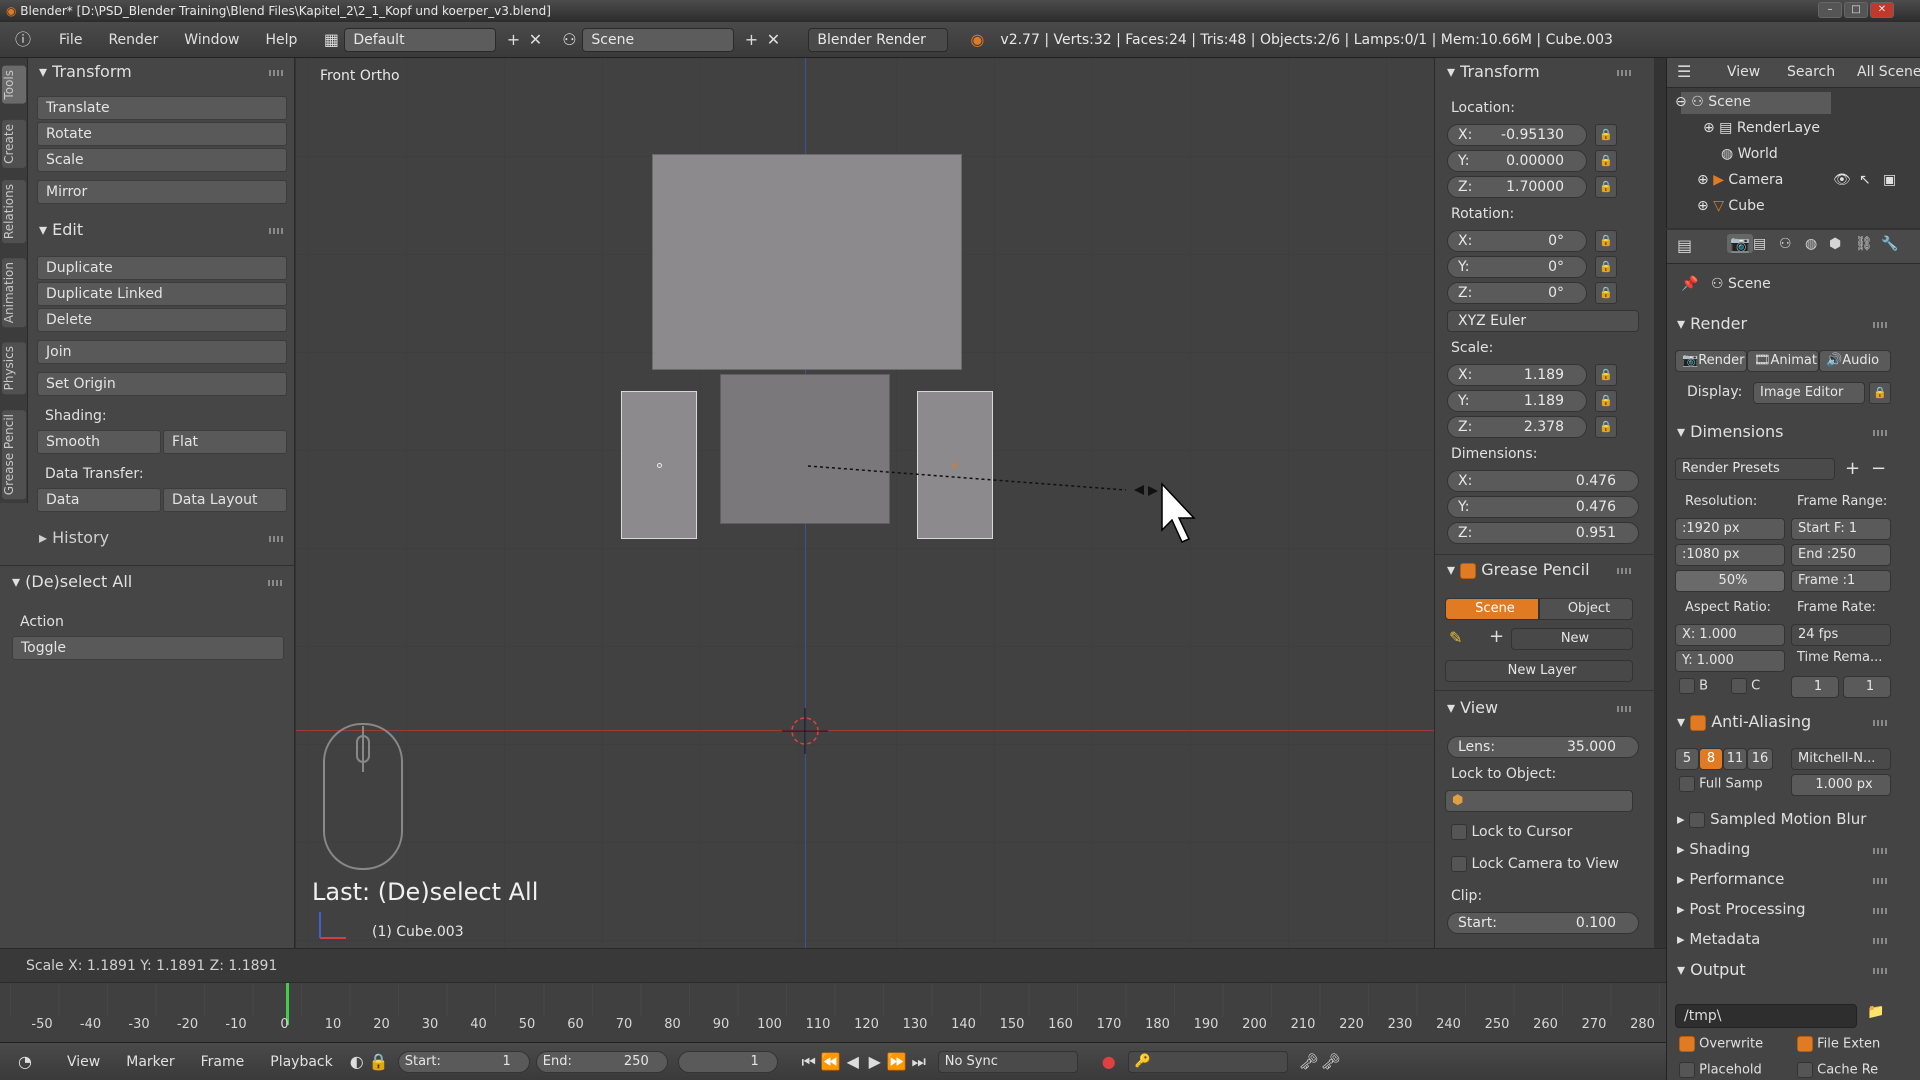  Describe the element at coordinates (1761, 128) in the screenshot. I see `outliner-renderlayer: ⊕ ▤ RenderLaye` at that location.